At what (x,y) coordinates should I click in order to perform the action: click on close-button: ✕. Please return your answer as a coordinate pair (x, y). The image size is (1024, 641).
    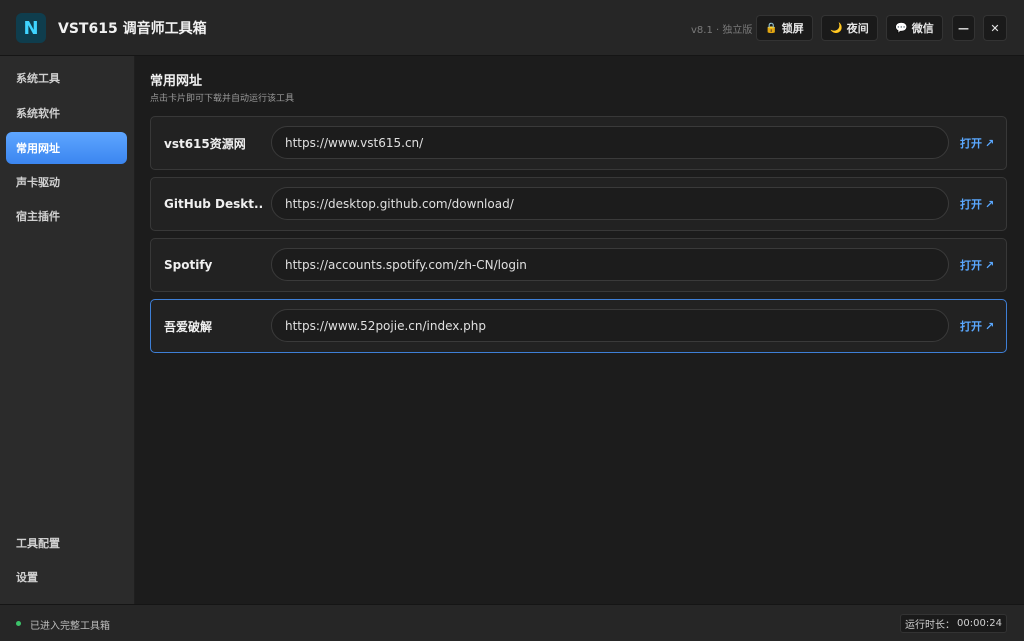
    Looking at the image, I should click on (995, 28).